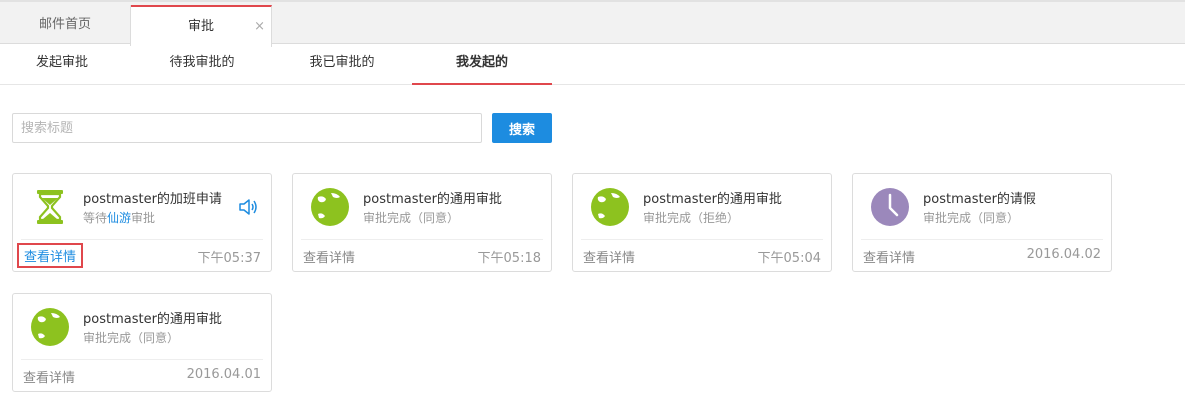 The height and width of the screenshot is (414, 1185). I want to click on subnav-item-label: 我发起的, so click(481, 62).